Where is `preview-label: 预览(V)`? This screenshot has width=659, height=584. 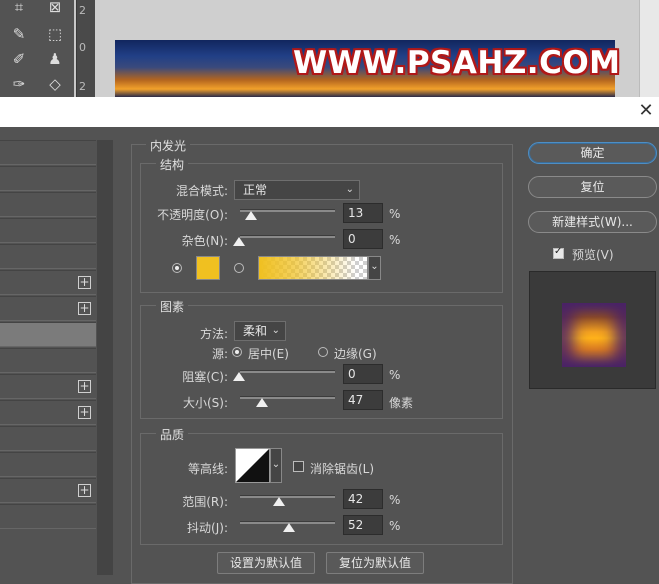
preview-label: 预览(V) is located at coordinates (593, 255).